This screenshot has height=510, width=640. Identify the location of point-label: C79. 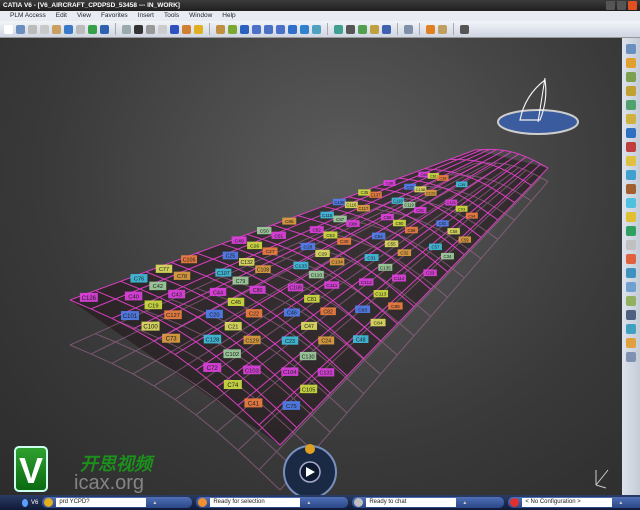
(240, 280).